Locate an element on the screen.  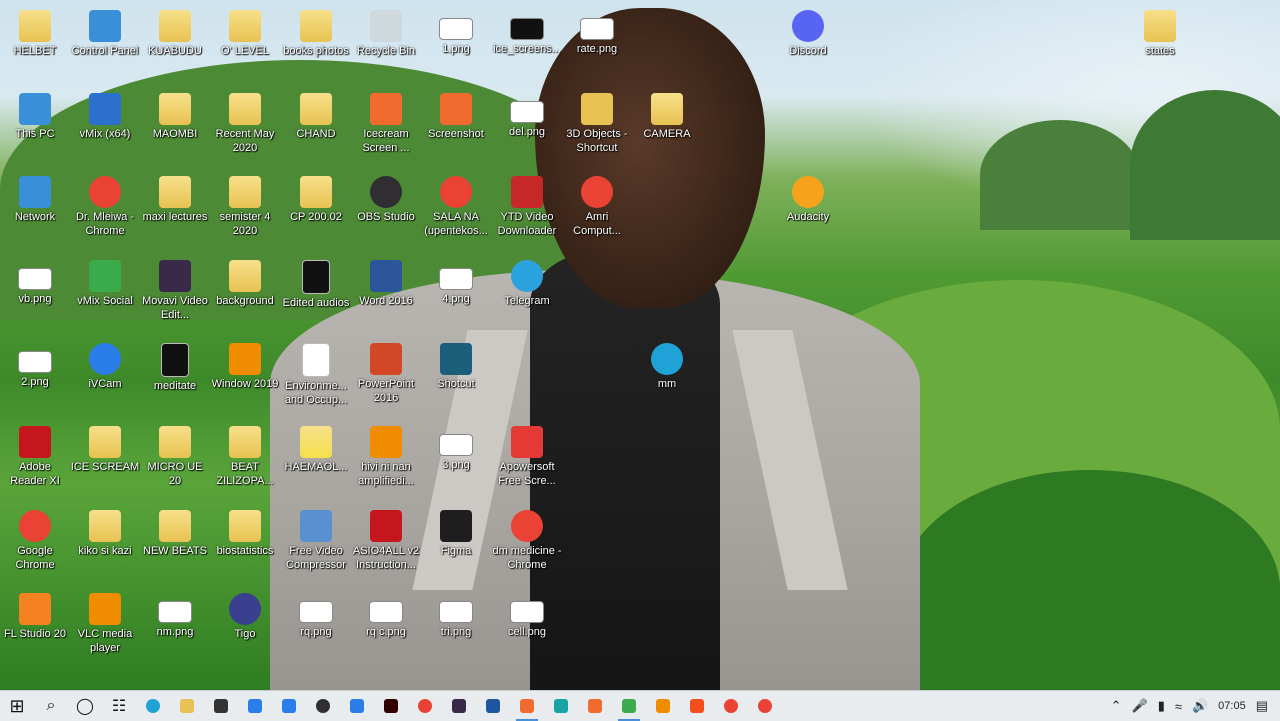
desktop-icon: rq.png is located at coordinates (316, 616).